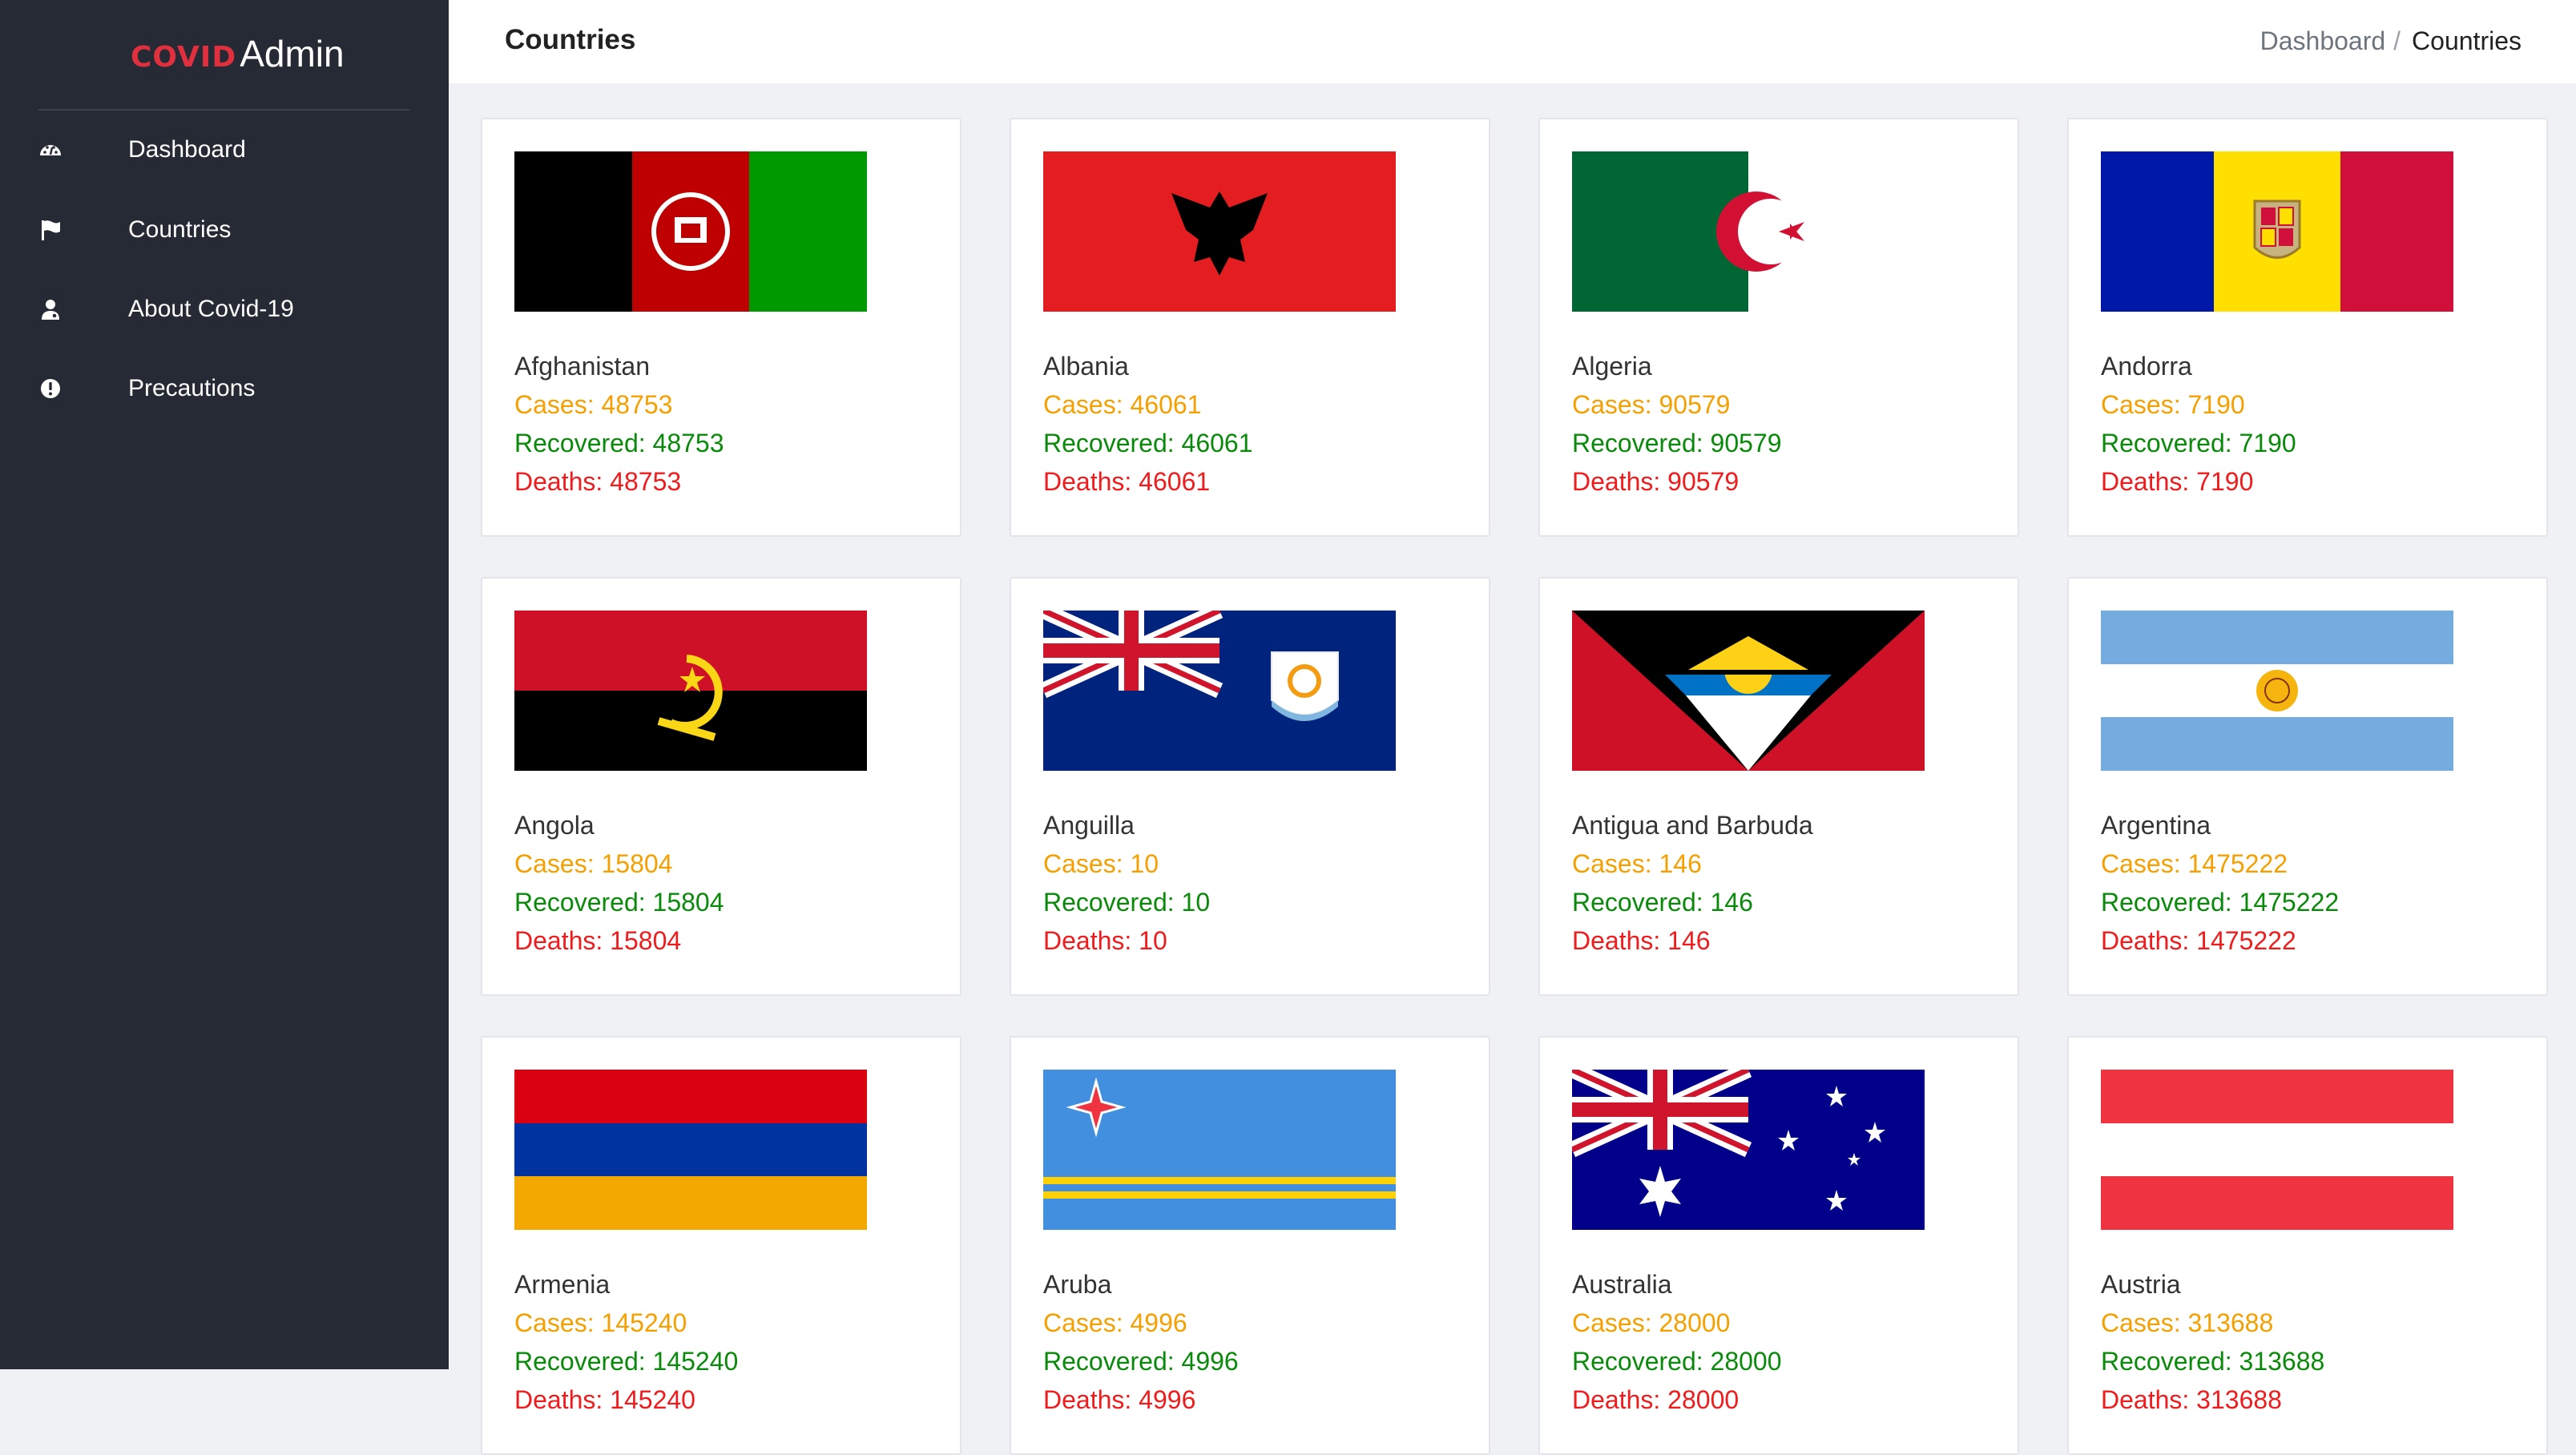  I want to click on sidebar-item-countries: Countries, so click(224, 230).